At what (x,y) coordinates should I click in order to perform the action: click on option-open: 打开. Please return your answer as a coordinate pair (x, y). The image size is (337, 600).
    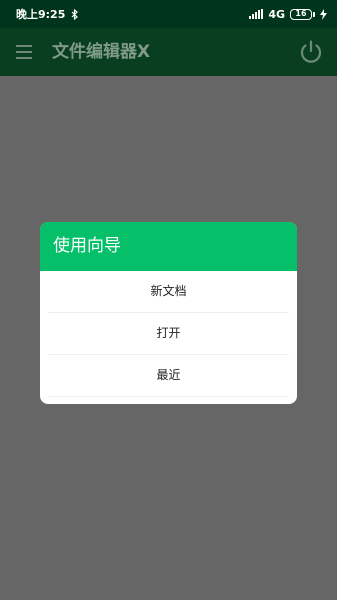
    Looking at the image, I should click on (168, 334).